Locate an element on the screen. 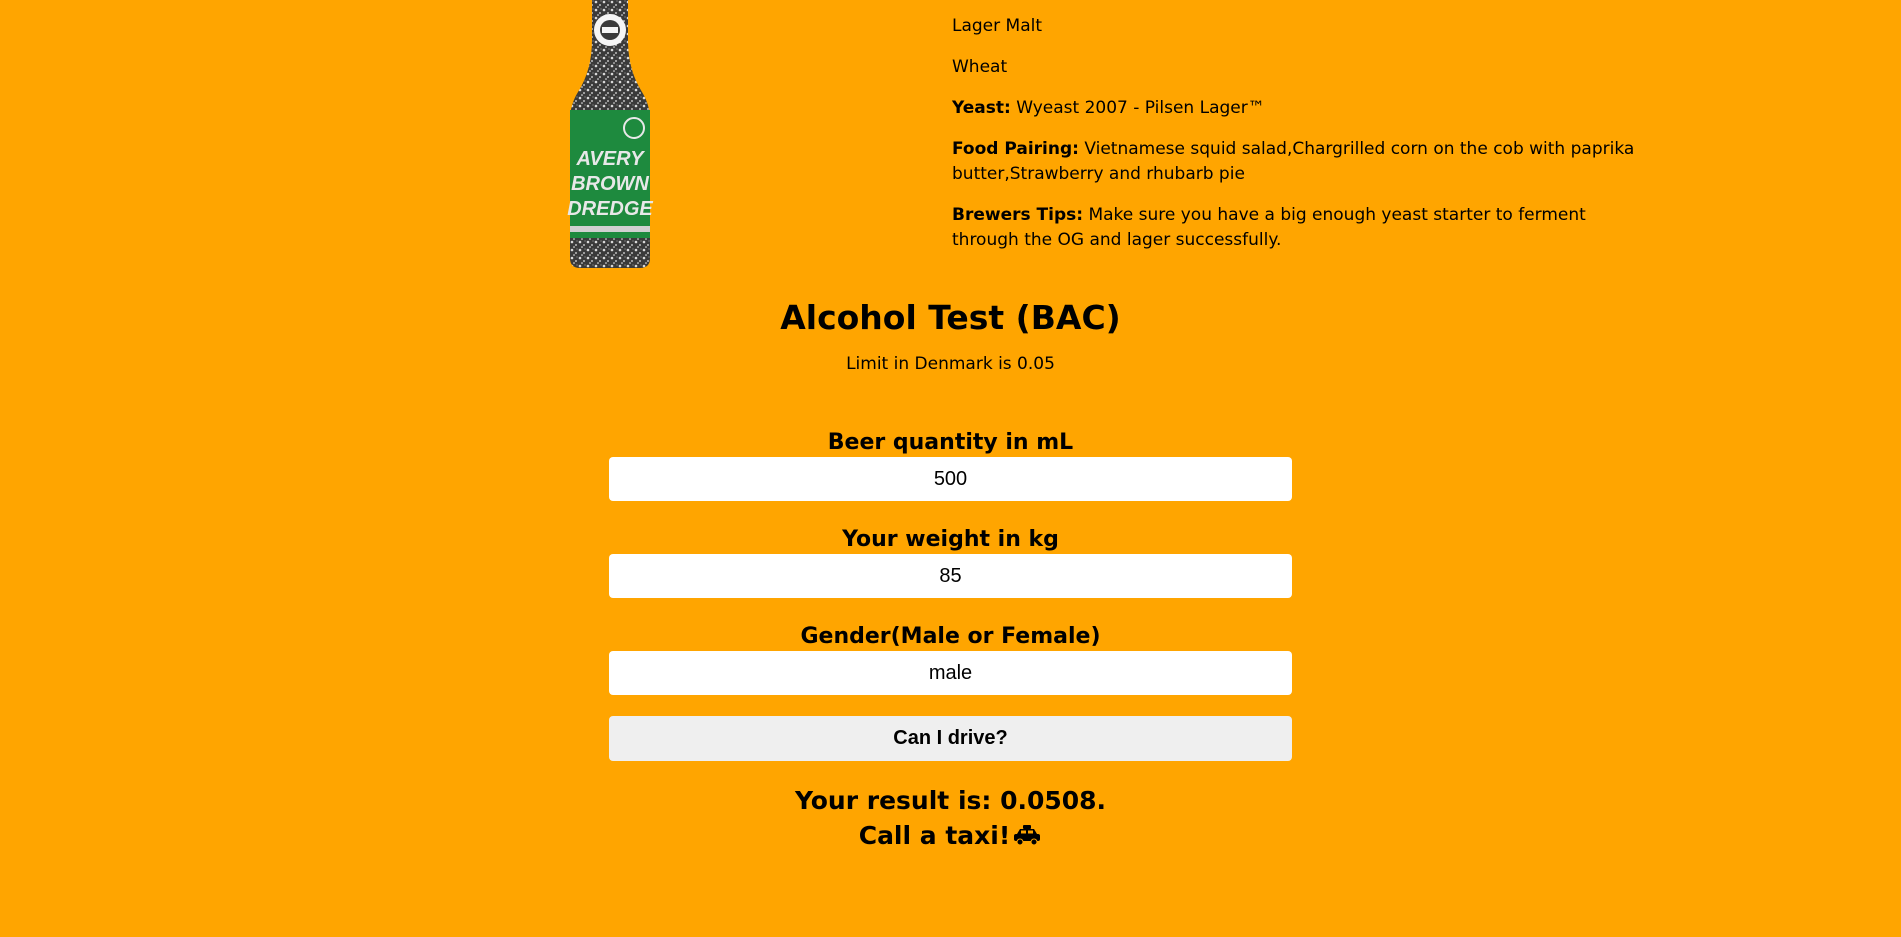 This screenshot has width=1901, height=937. weight-label: Your weight in kg is located at coordinates (950, 539).